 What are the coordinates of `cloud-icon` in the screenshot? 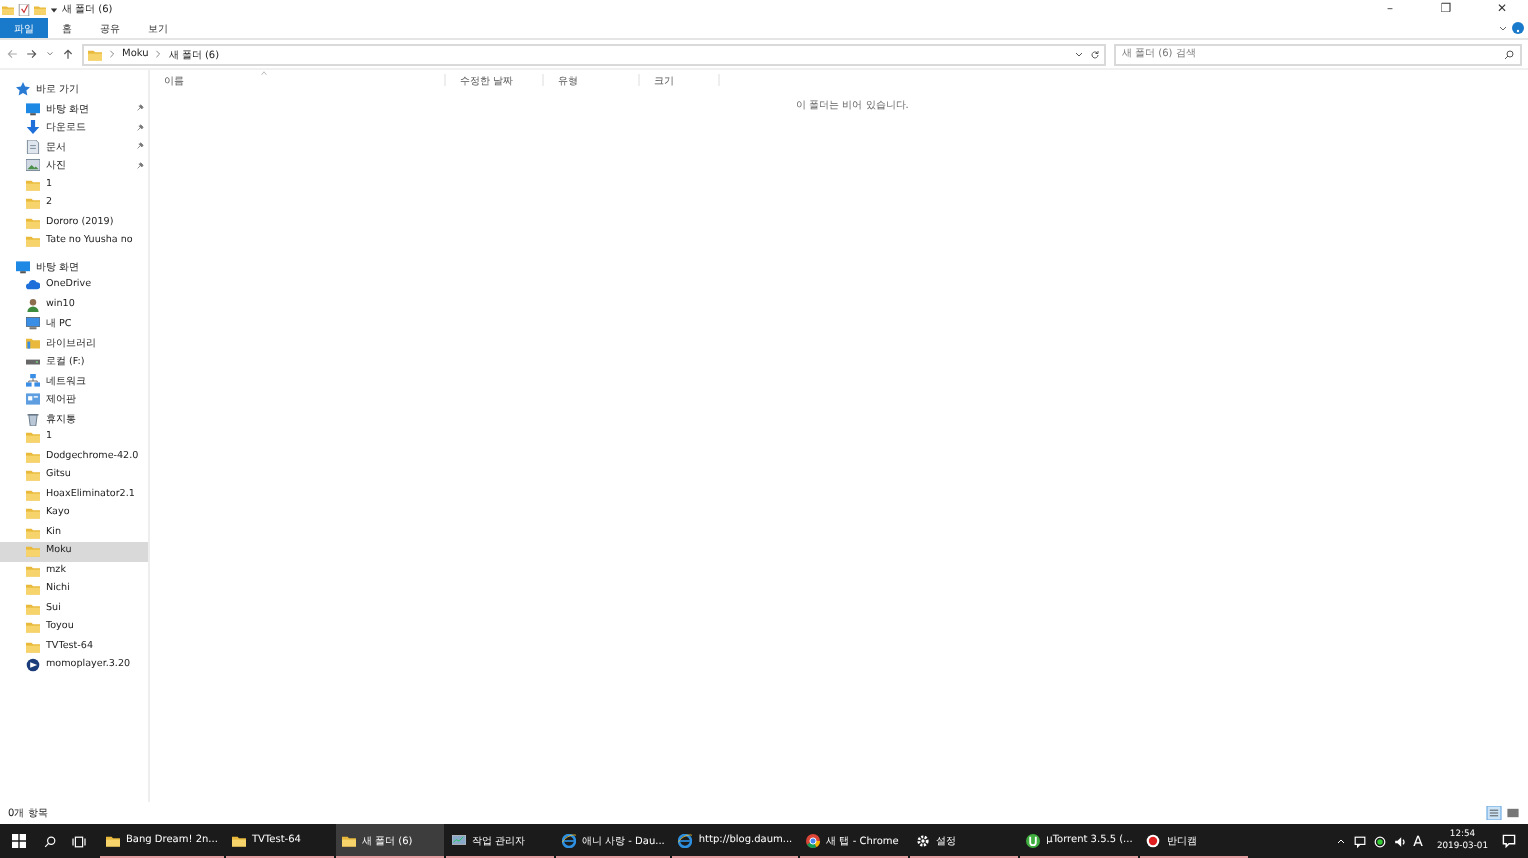 It's located at (33, 285).